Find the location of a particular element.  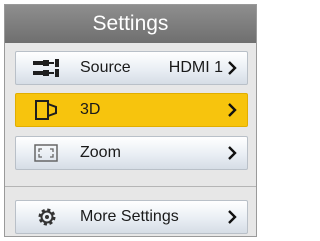

settings-header: Settings is located at coordinates (130, 24).